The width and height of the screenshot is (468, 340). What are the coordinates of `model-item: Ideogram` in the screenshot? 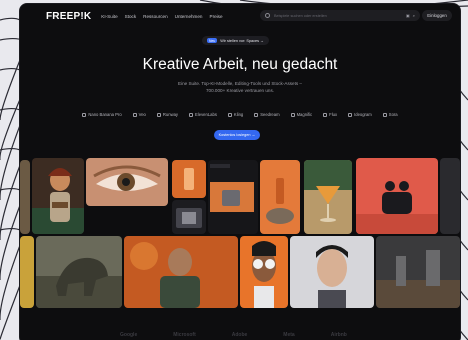 It's located at (360, 114).